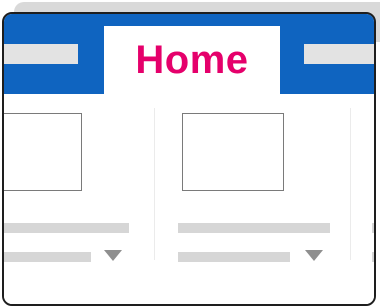  Describe the element at coordinates (41, 54) in the screenshot. I see `tab-placeholder-left` at that location.